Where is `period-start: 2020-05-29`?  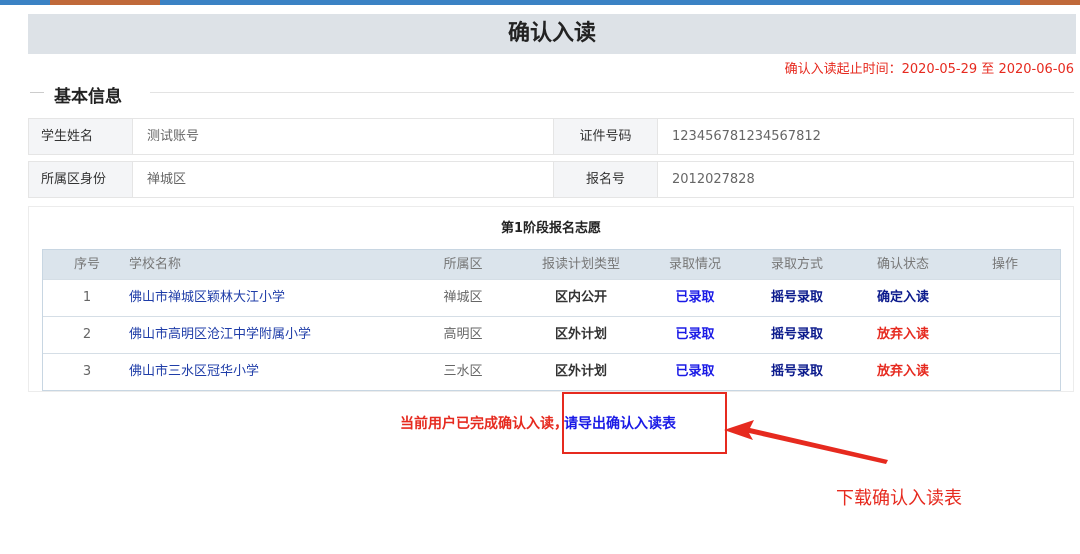
period-start: 2020-05-29 is located at coordinates (939, 69).